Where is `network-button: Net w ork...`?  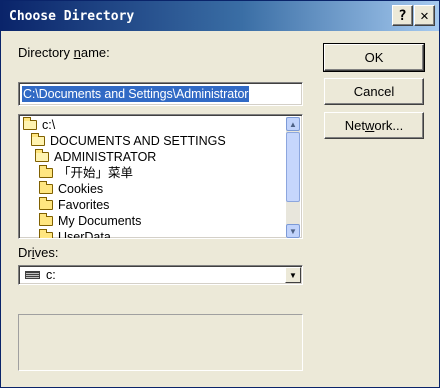 network-button: Net w ork... is located at coordinates (374, 125).